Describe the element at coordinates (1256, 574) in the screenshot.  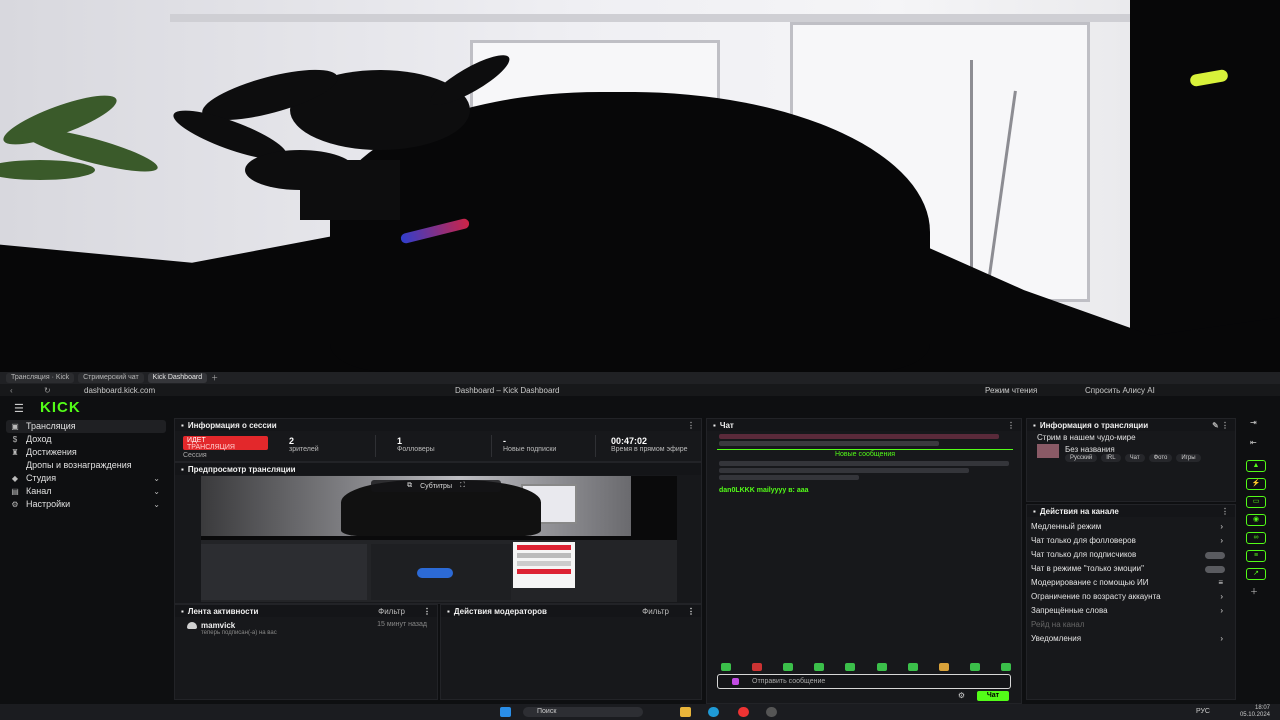
I see `quick-action-icon: ↗` at that location.